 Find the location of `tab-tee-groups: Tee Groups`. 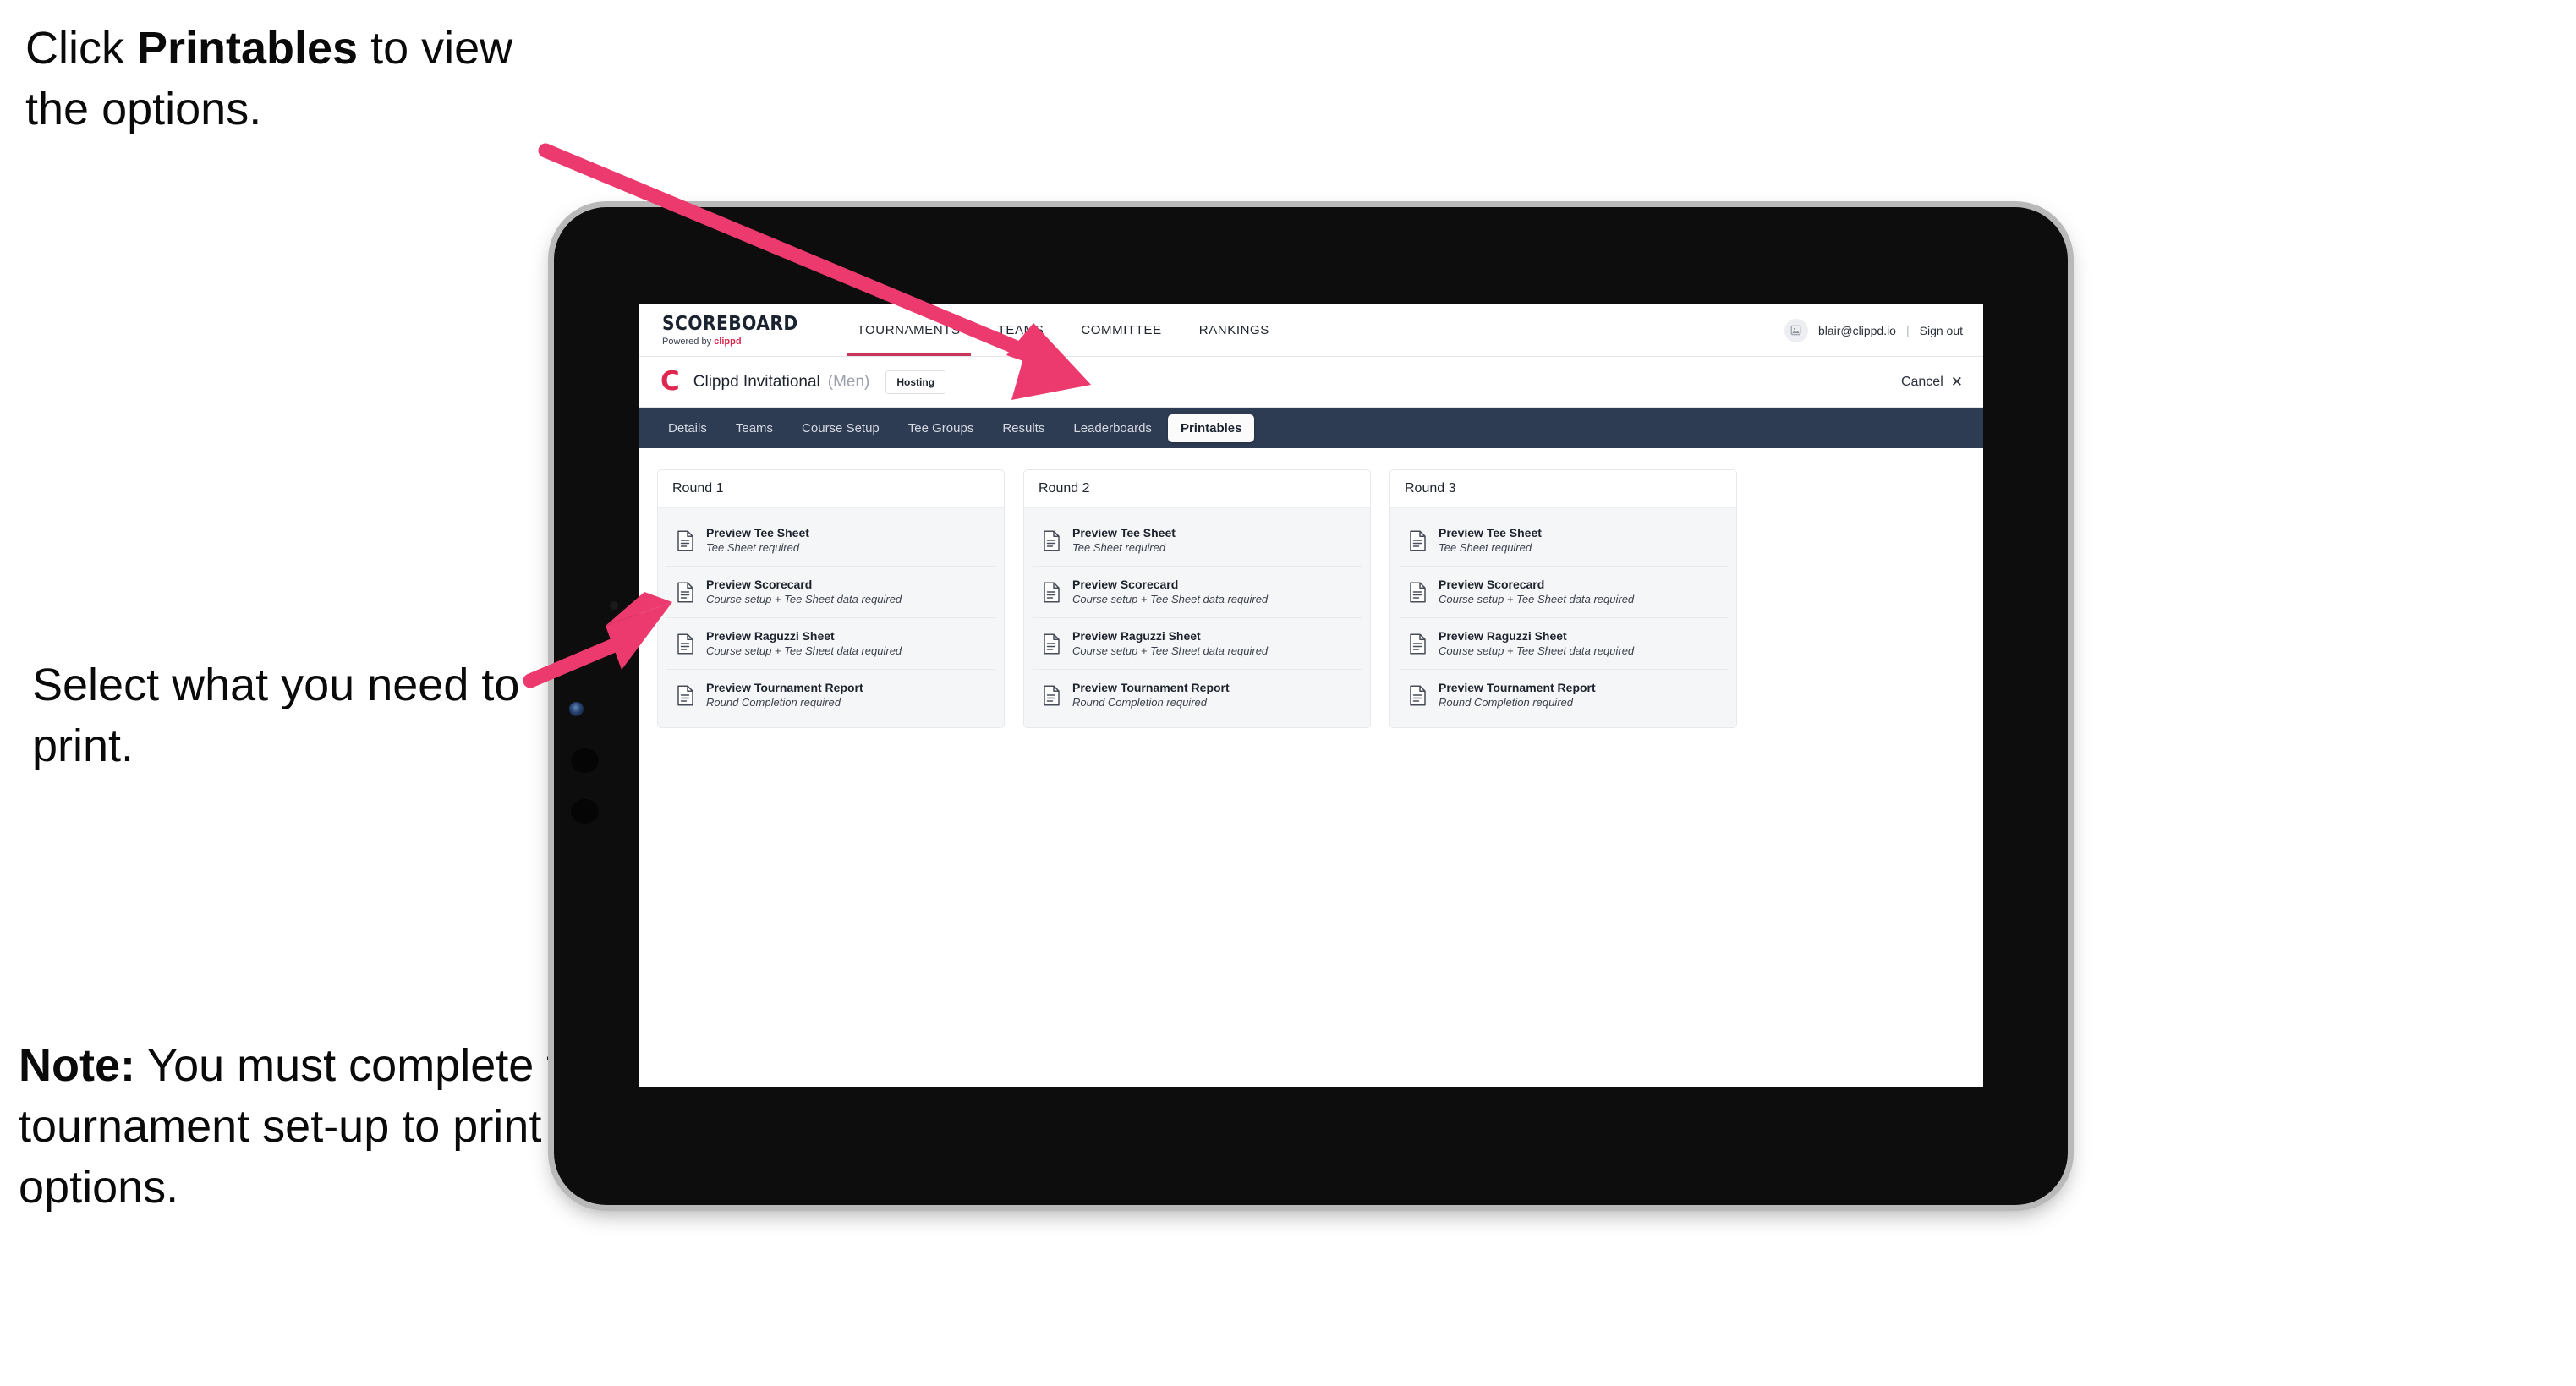

tab-tee-groups: Tee Groups is located at coordinates (941, 428).